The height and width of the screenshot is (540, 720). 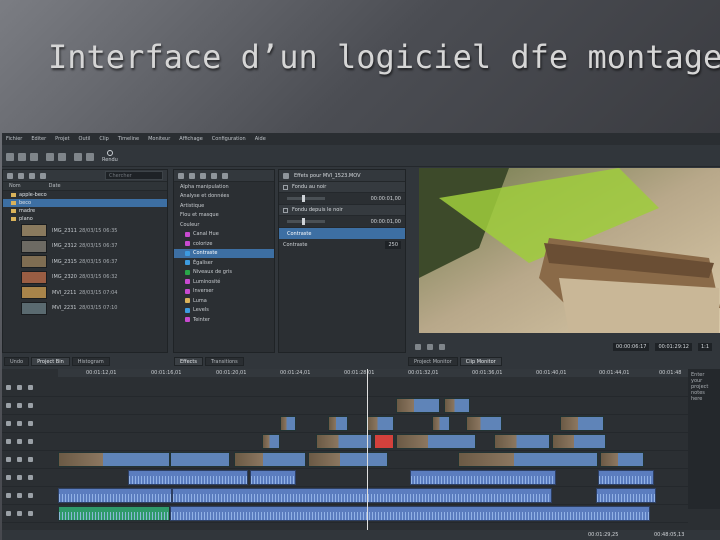 I want to click on effect-fade-to-black: Fondu au noir, so click(x=342, y=187).